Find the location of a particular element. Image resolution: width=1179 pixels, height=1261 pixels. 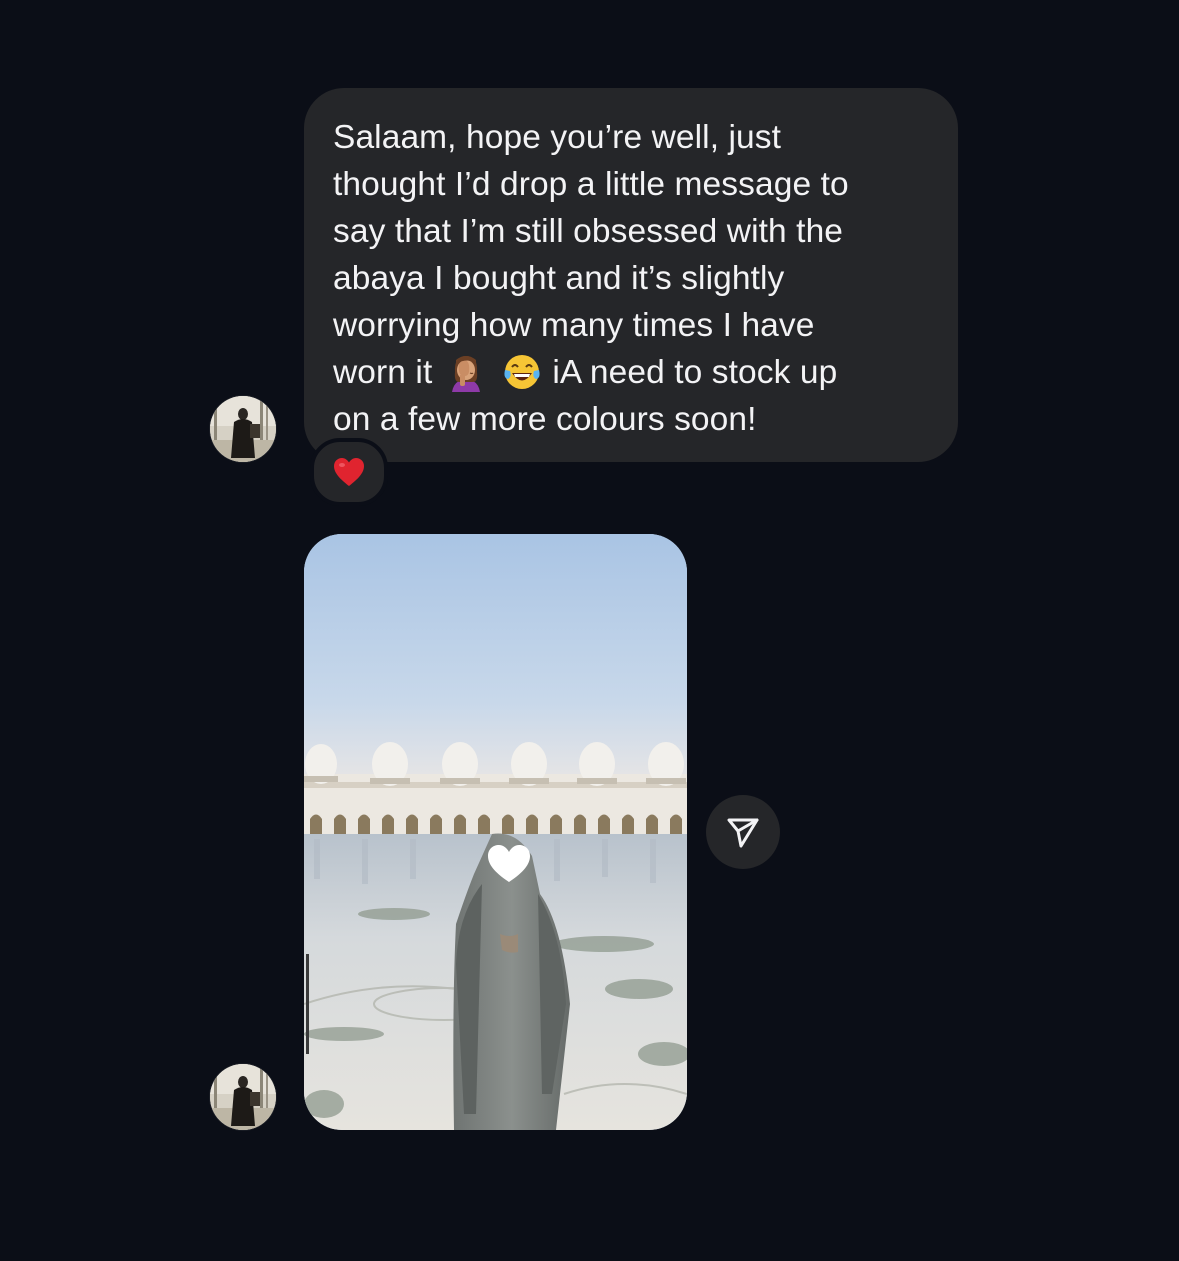

message-line: Salaam, hope you’re well, just is located at coordinates (557, 137).